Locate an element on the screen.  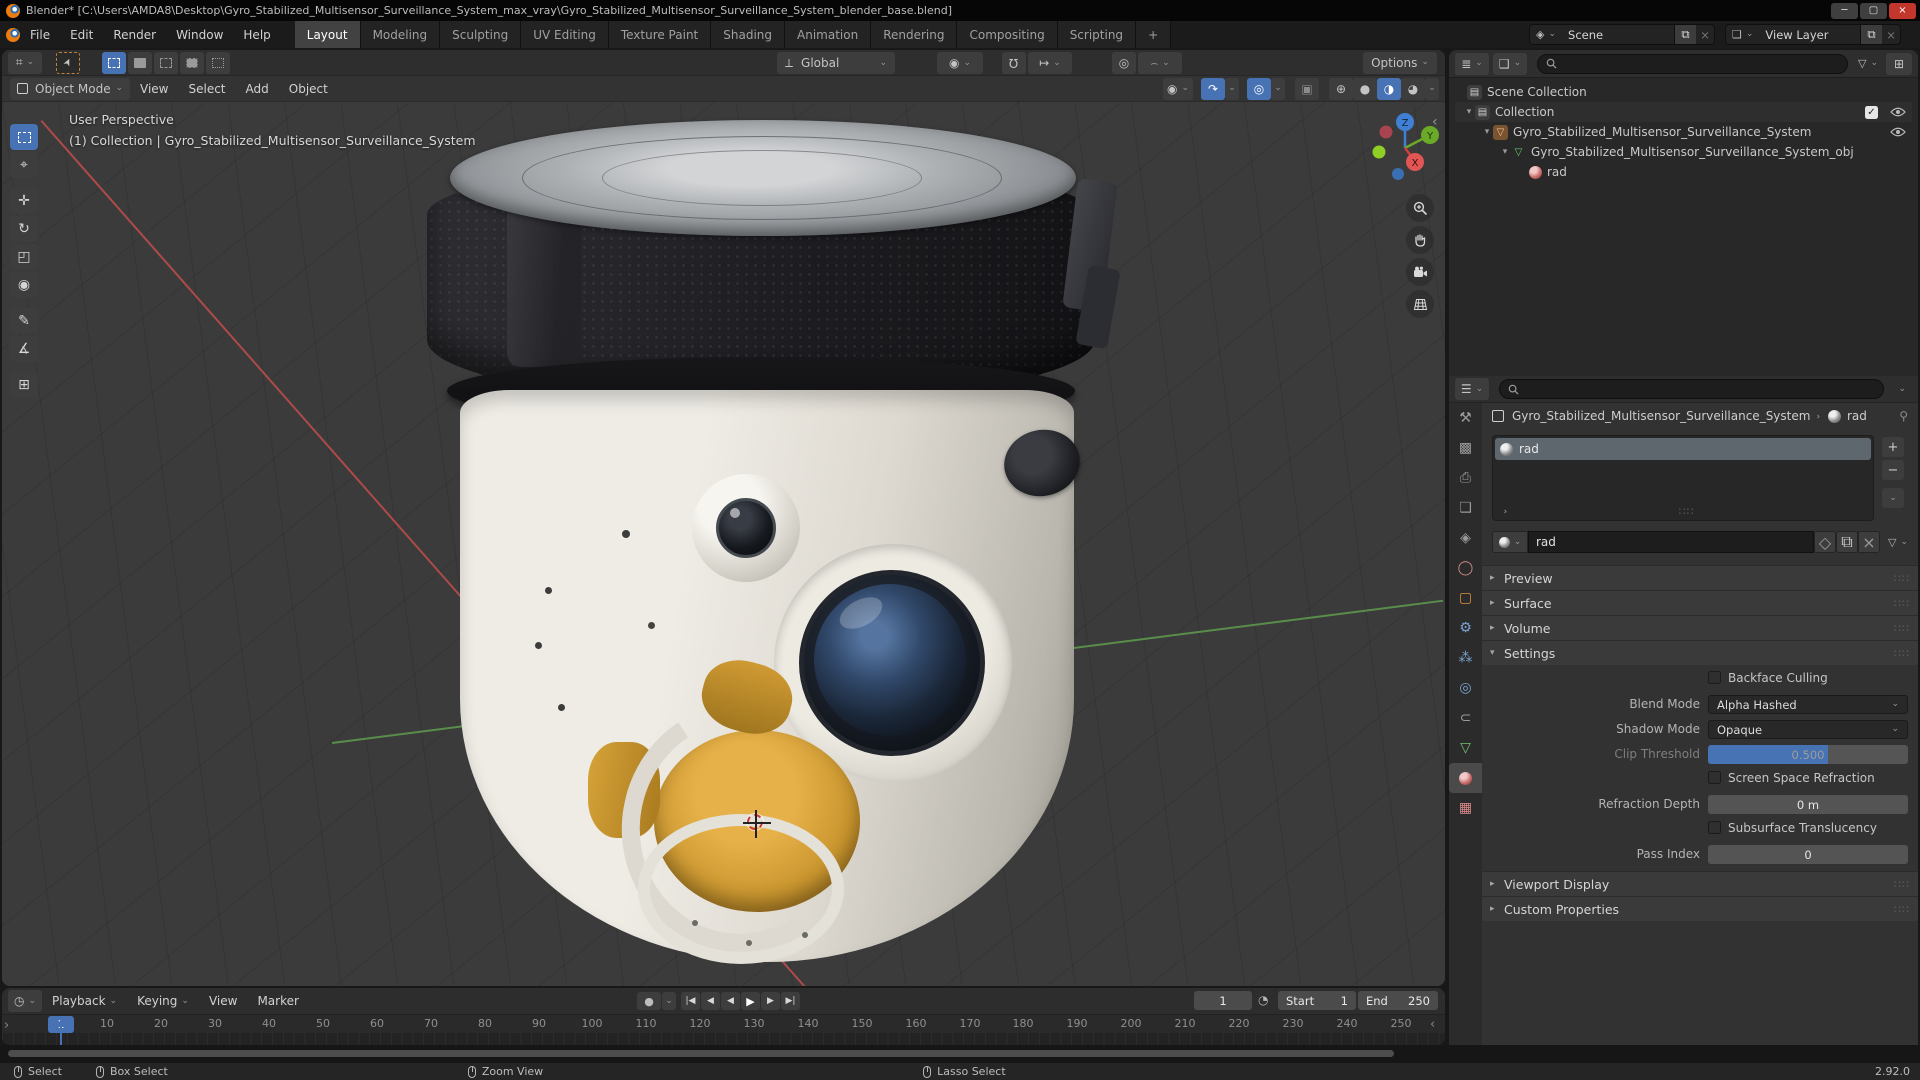
browse-material-dropdown: ⌄ is located at coordinates (1510, 542).